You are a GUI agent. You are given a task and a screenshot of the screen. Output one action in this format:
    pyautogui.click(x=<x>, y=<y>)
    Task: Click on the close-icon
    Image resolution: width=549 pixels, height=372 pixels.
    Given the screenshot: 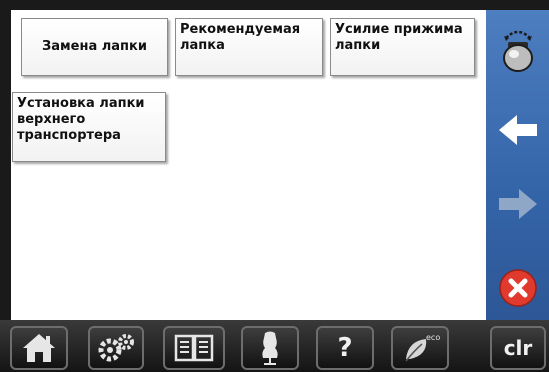 What is the action you would take?
    pyautogui.click(x=517, y=288)
    